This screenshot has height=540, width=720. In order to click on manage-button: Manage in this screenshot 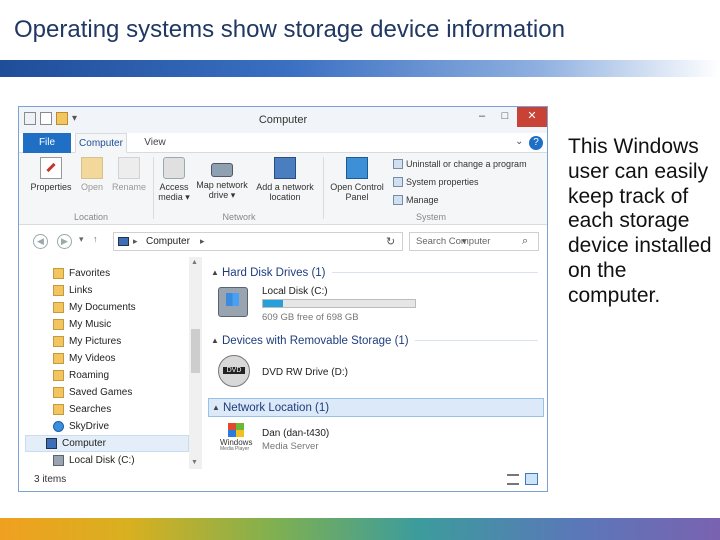, I will do `click(416, 200)`.